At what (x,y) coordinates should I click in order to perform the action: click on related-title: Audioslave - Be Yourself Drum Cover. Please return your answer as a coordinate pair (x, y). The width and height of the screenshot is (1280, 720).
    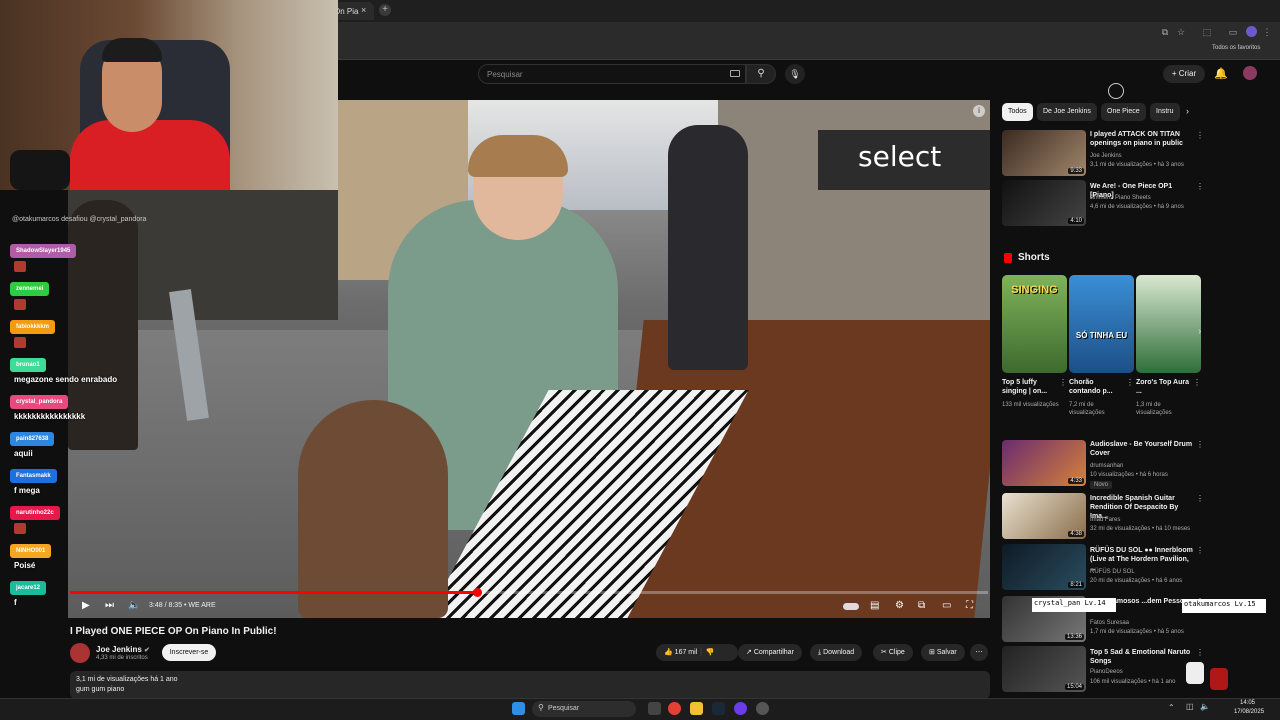
    Looking at the image, I should click on (1142, 449).